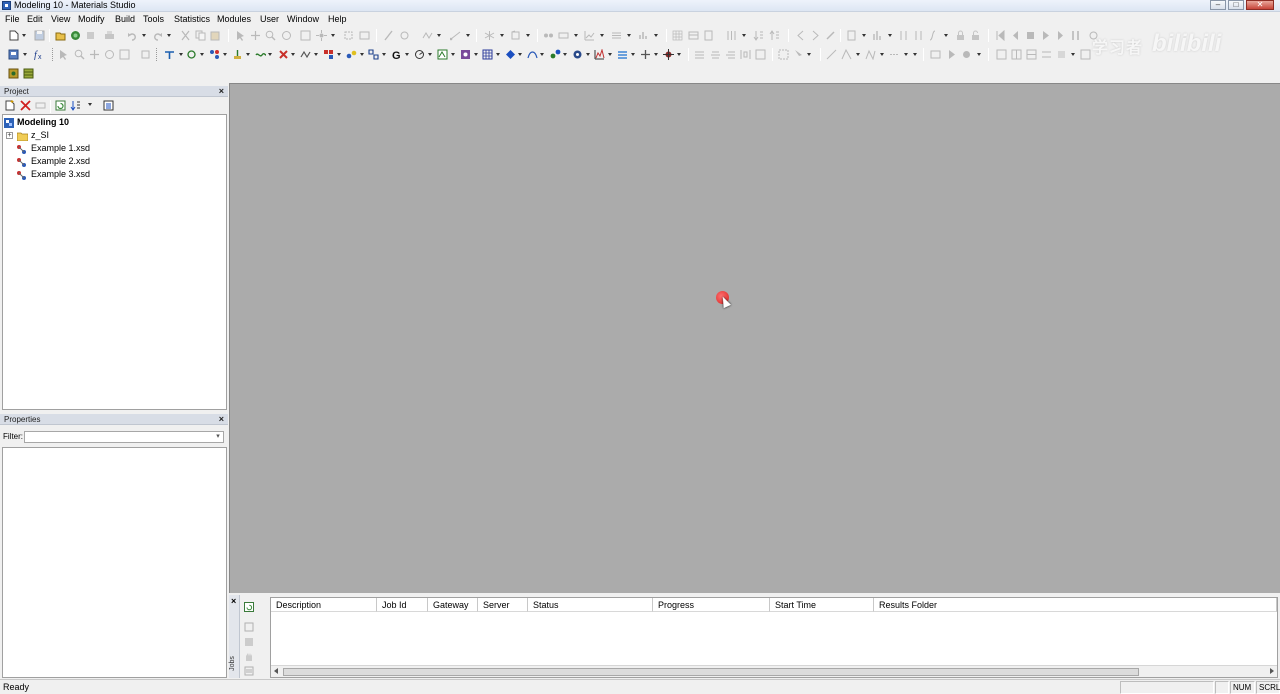 The image size is (1280, 694). What do you see at coordinates (124, 54) in the screenshot?
I see `fit-screen-icon` at bounding box center [124, 54].